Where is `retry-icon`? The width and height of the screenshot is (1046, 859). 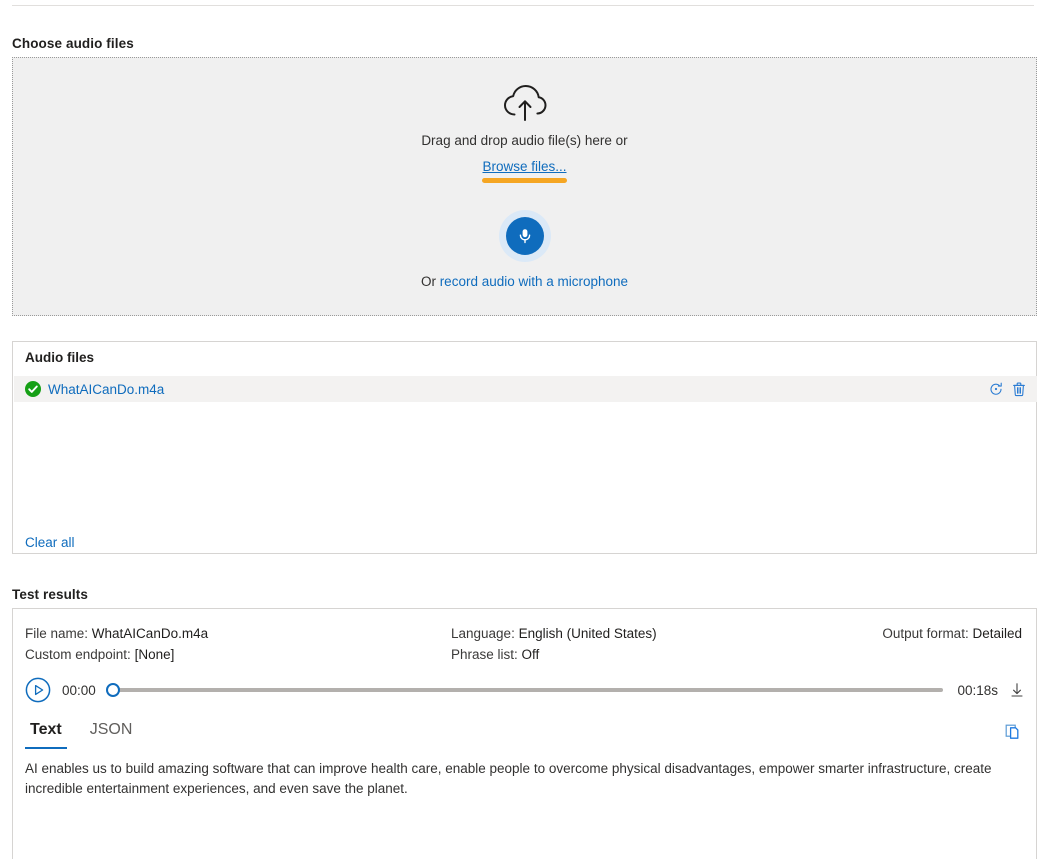
retry-icon is located at coordinates (996, 389).